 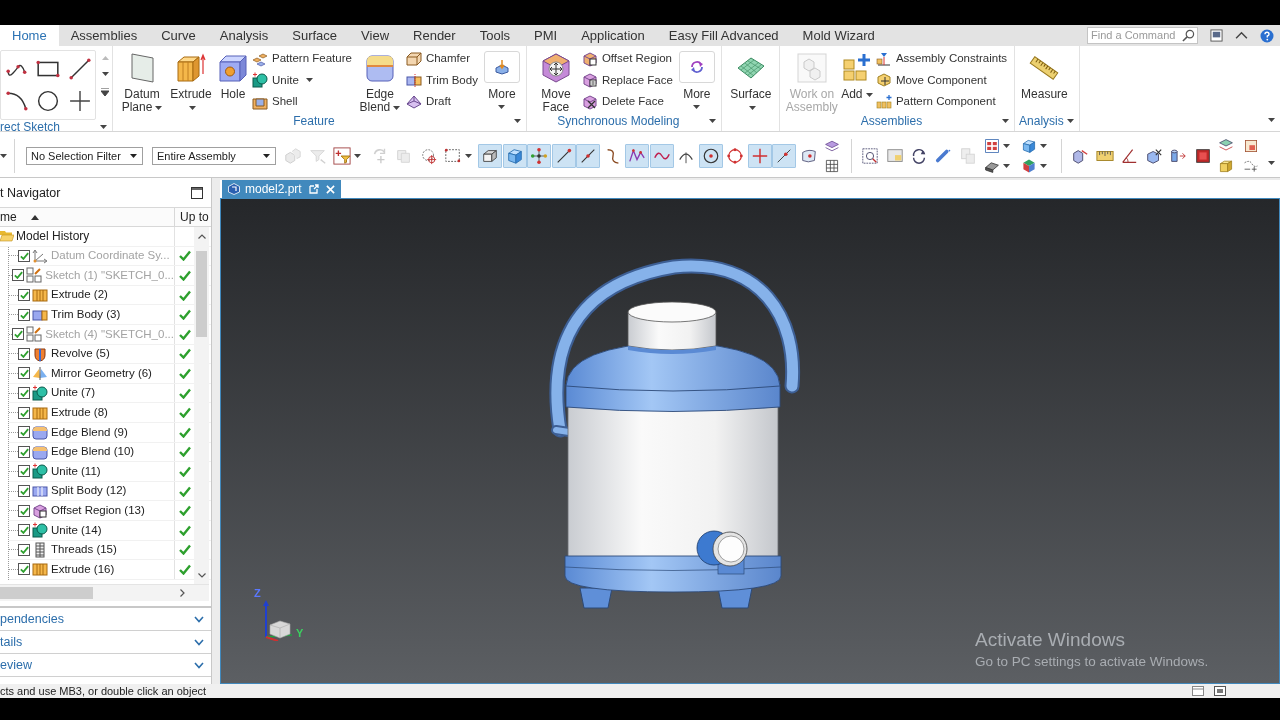 I want to click on tree-item-label: Unite (11), so click(x=76, y=471).